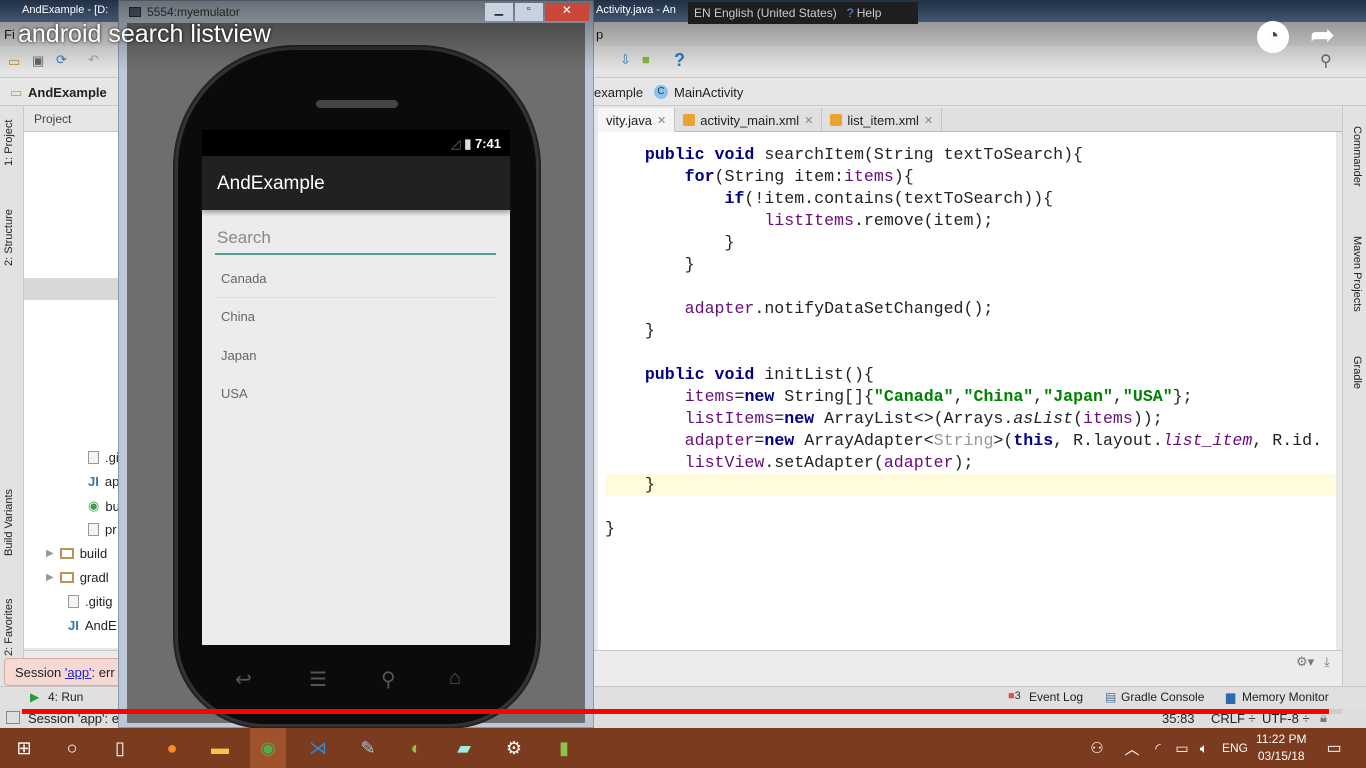 The width and height of the screenshot is (1366, 768). What do you see at coordinates (103, 481) in the screenshot?
I see `tree-item: JI ap` at bounding box center [103, 481].